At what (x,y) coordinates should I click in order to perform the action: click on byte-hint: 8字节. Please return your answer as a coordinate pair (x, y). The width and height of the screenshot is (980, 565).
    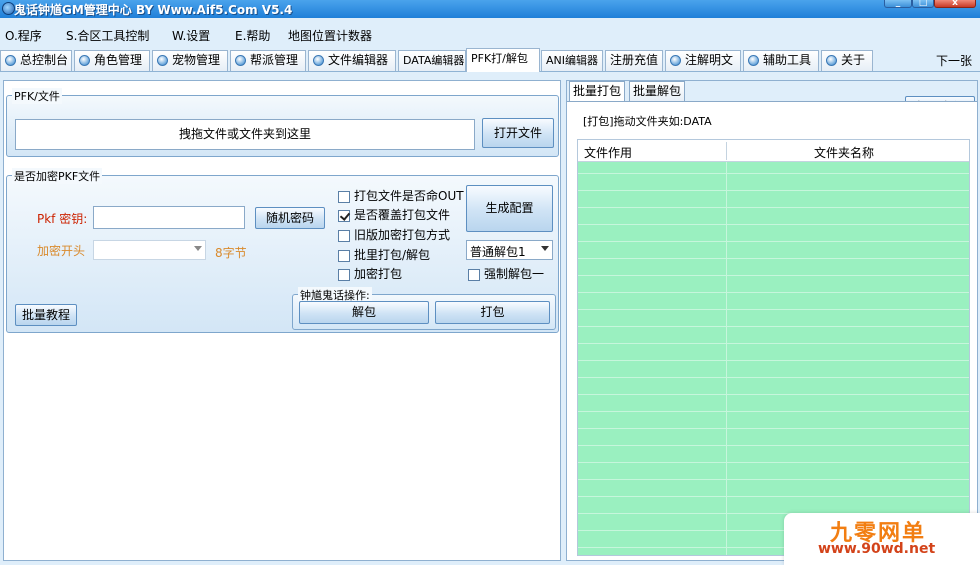
    Looking at the image, I should click on (231, 253).